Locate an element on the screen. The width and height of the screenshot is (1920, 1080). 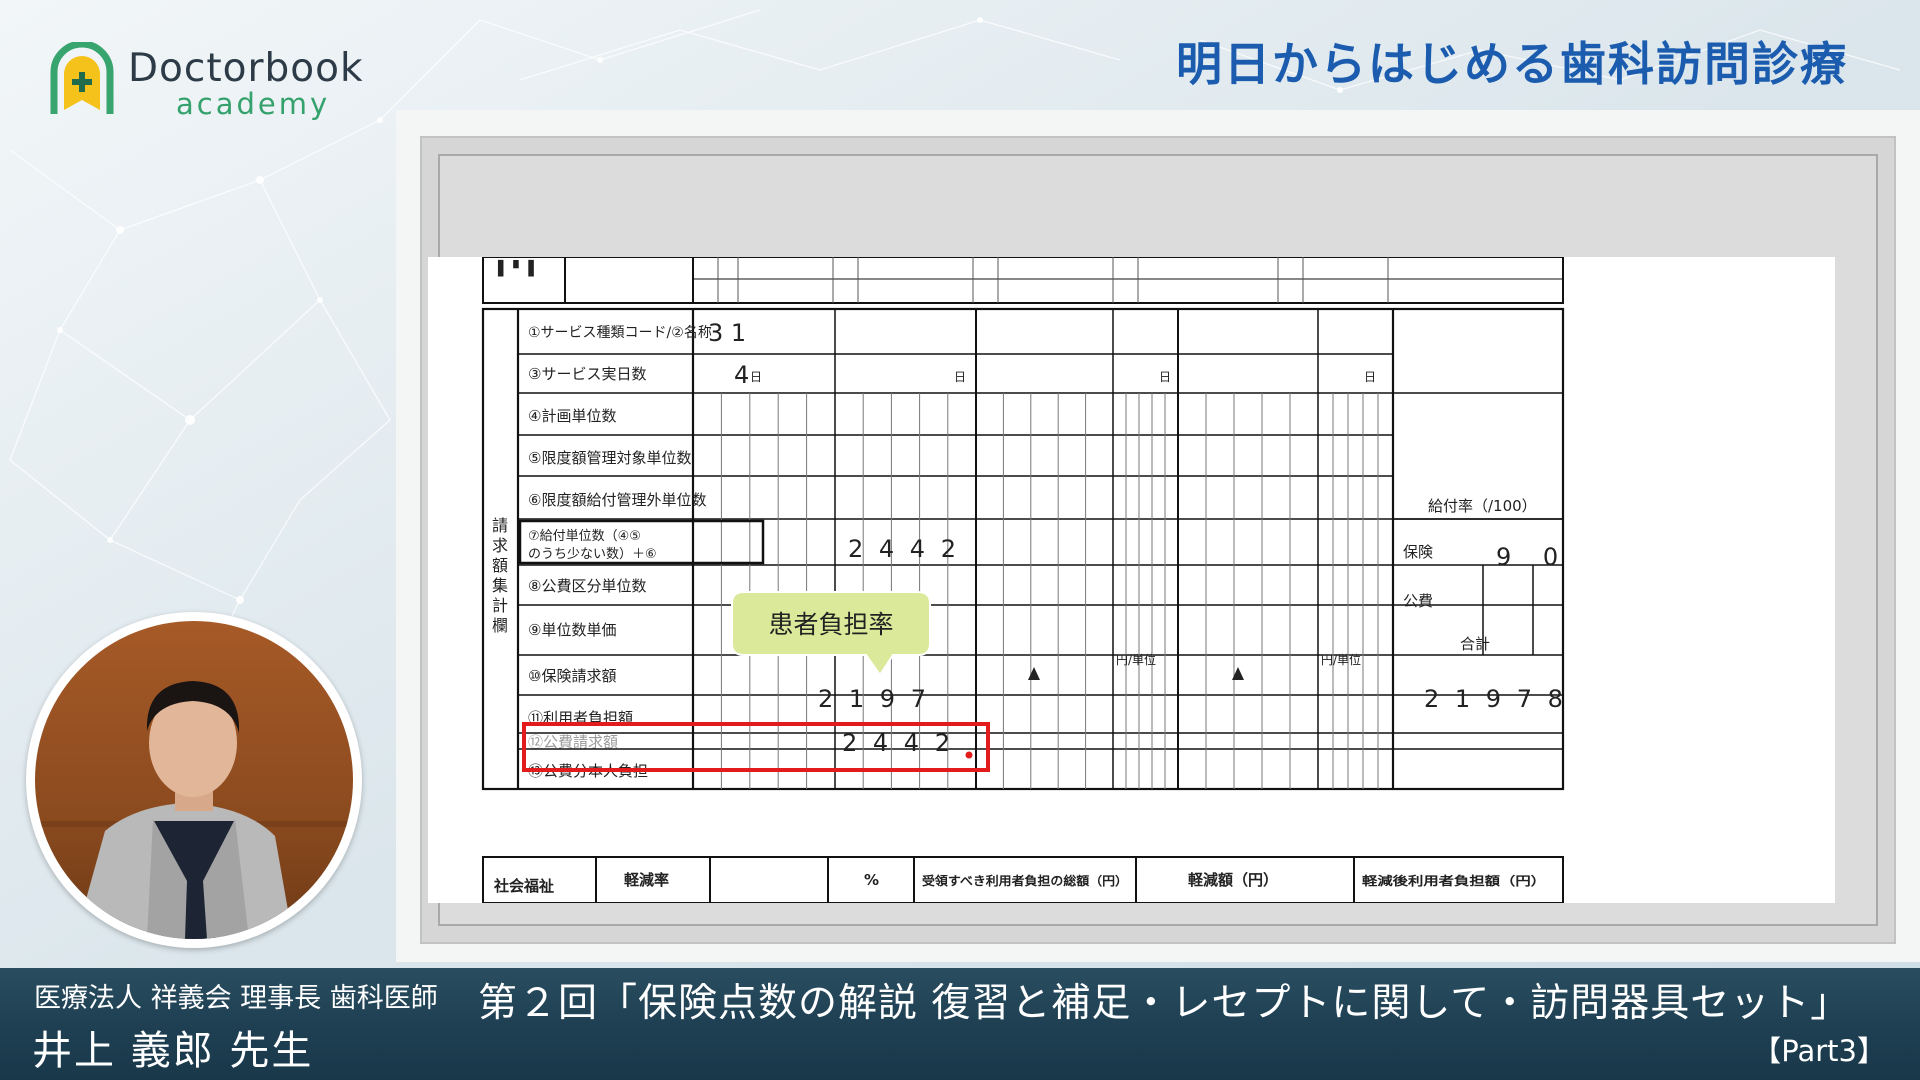
pointer-dot is located at coordinates (969, 755).